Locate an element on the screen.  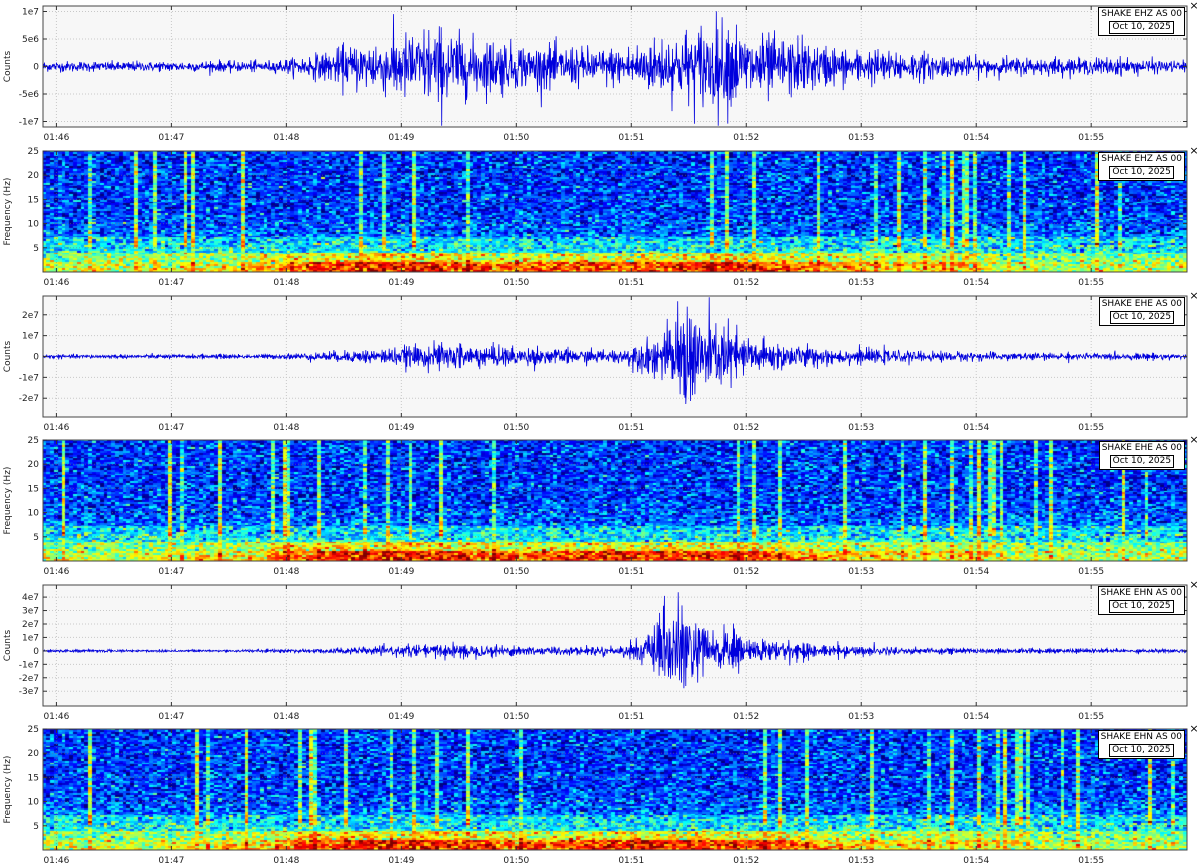
ytick-label: 15 is located at coordinates (33, 778).